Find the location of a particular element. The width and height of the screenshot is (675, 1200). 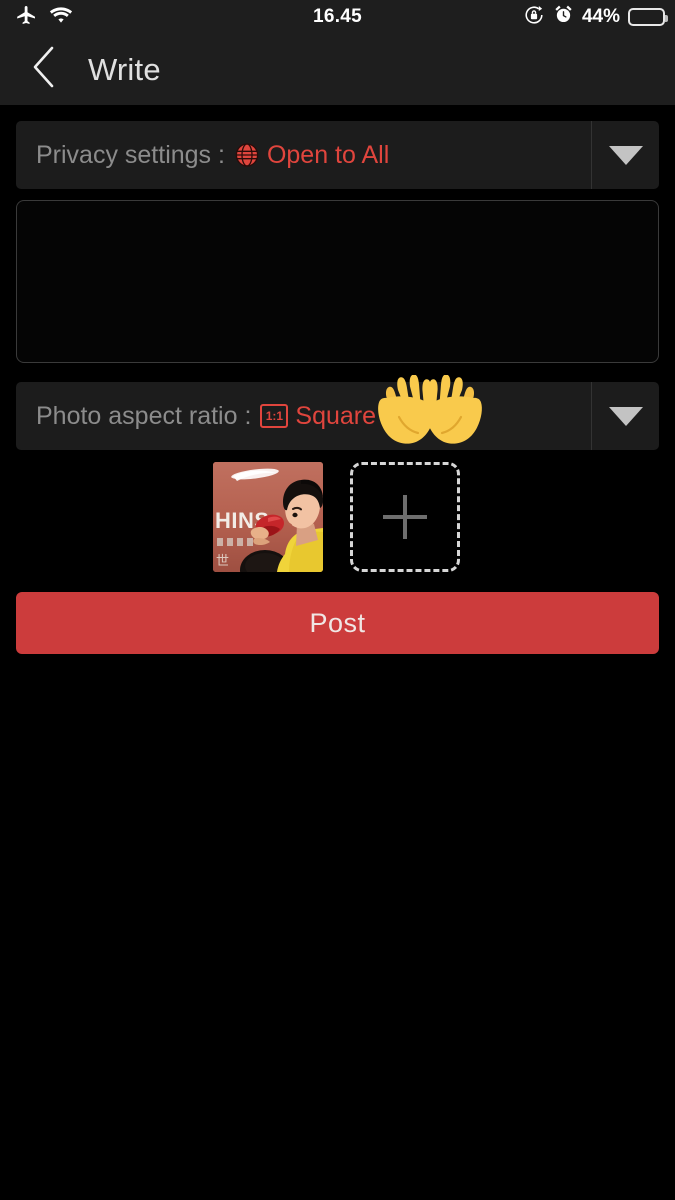

privacy-settings-label: Privacy settings : is located at coordinates (130, 154).